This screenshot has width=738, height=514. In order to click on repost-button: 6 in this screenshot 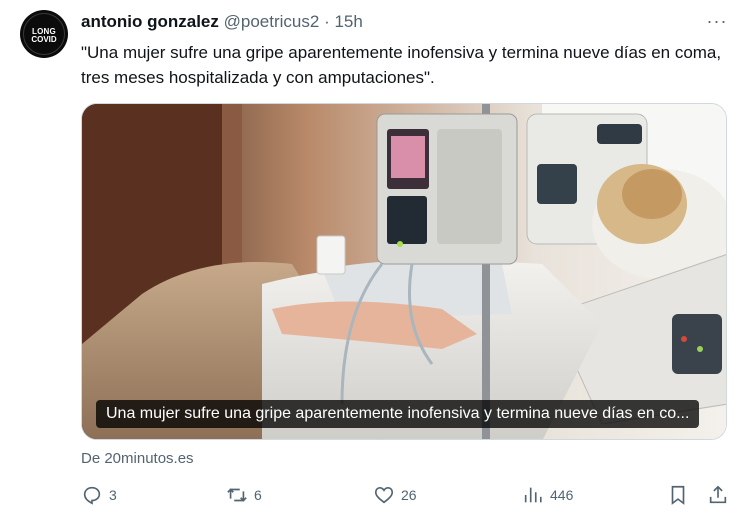, I will do `click(244, 495)`.